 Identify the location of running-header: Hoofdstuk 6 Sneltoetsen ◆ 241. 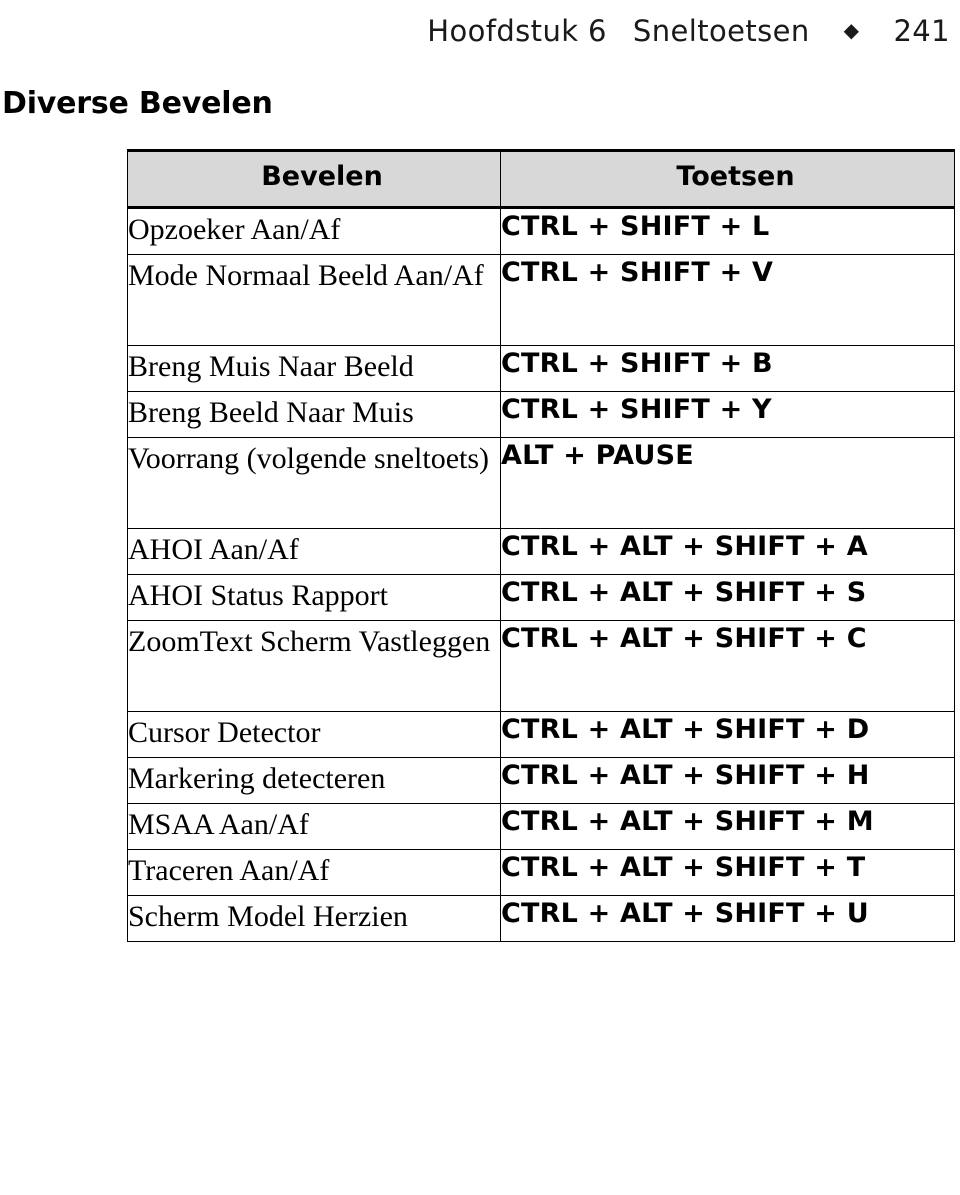
(480, 31).